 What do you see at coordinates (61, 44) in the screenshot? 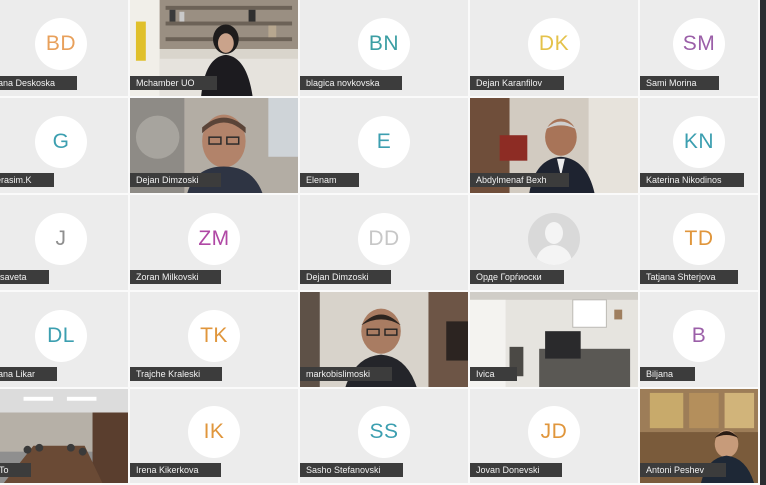
I see `initials-avatar: BD` at bounding box center [61, 44].